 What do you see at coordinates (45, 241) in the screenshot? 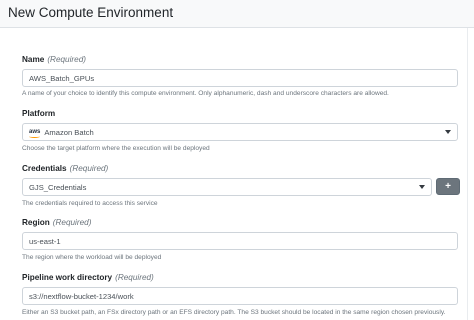
I see `region-input-value: us-east-1` at bounding box center [45, 241].